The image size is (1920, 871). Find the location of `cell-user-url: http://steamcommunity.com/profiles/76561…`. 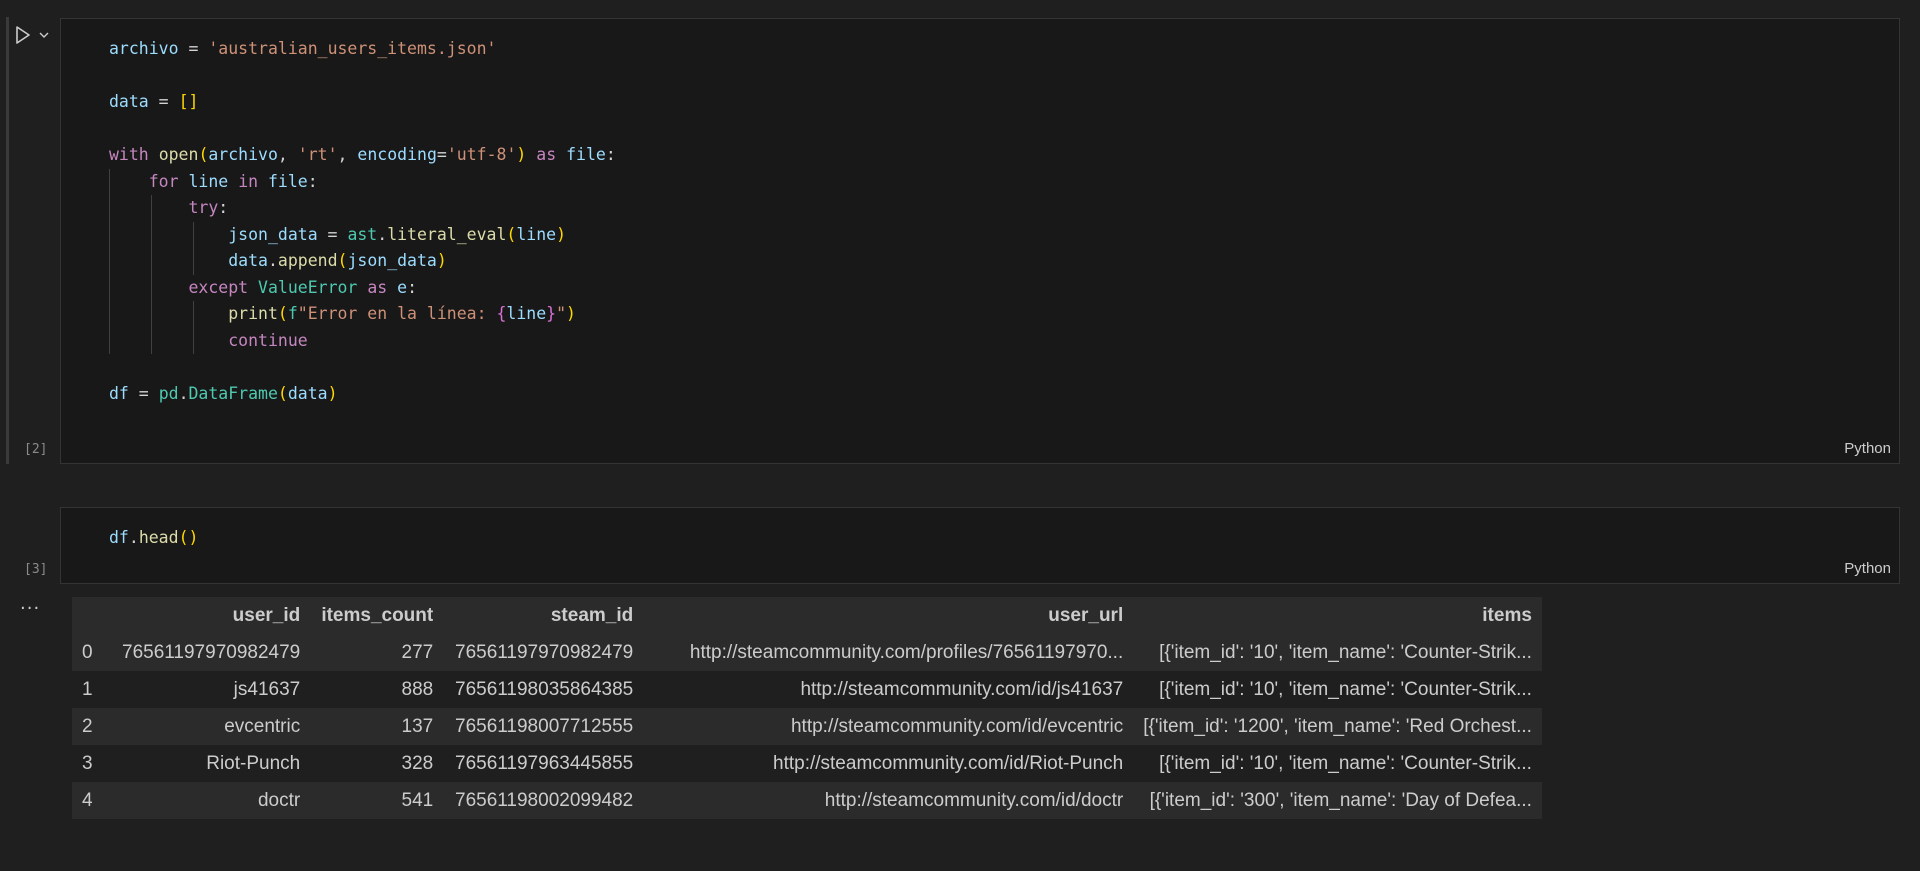

cell-user-url: http://steamcommunity.com/profiles/76561… is located at coordinates (906, 652).